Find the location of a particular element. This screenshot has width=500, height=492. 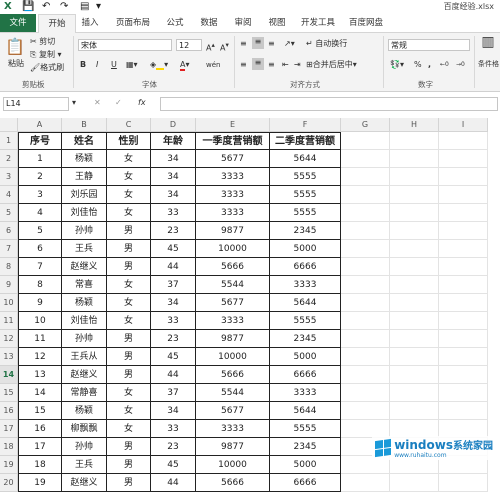

number-format-select: 常规 is located at coordinates (429, 45).